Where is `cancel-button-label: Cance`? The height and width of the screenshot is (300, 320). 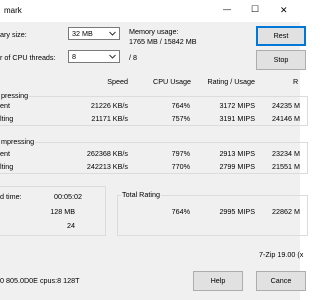
cancel-button-label: Cance is located at coordinates (281, 280).